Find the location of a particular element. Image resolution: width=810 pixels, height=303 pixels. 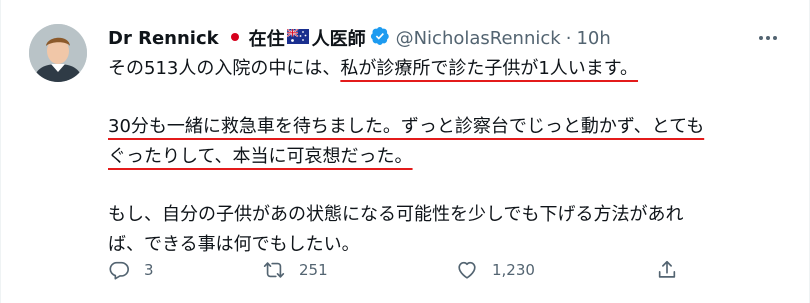

japan-flag-icon is located at coordinates (234, 38).